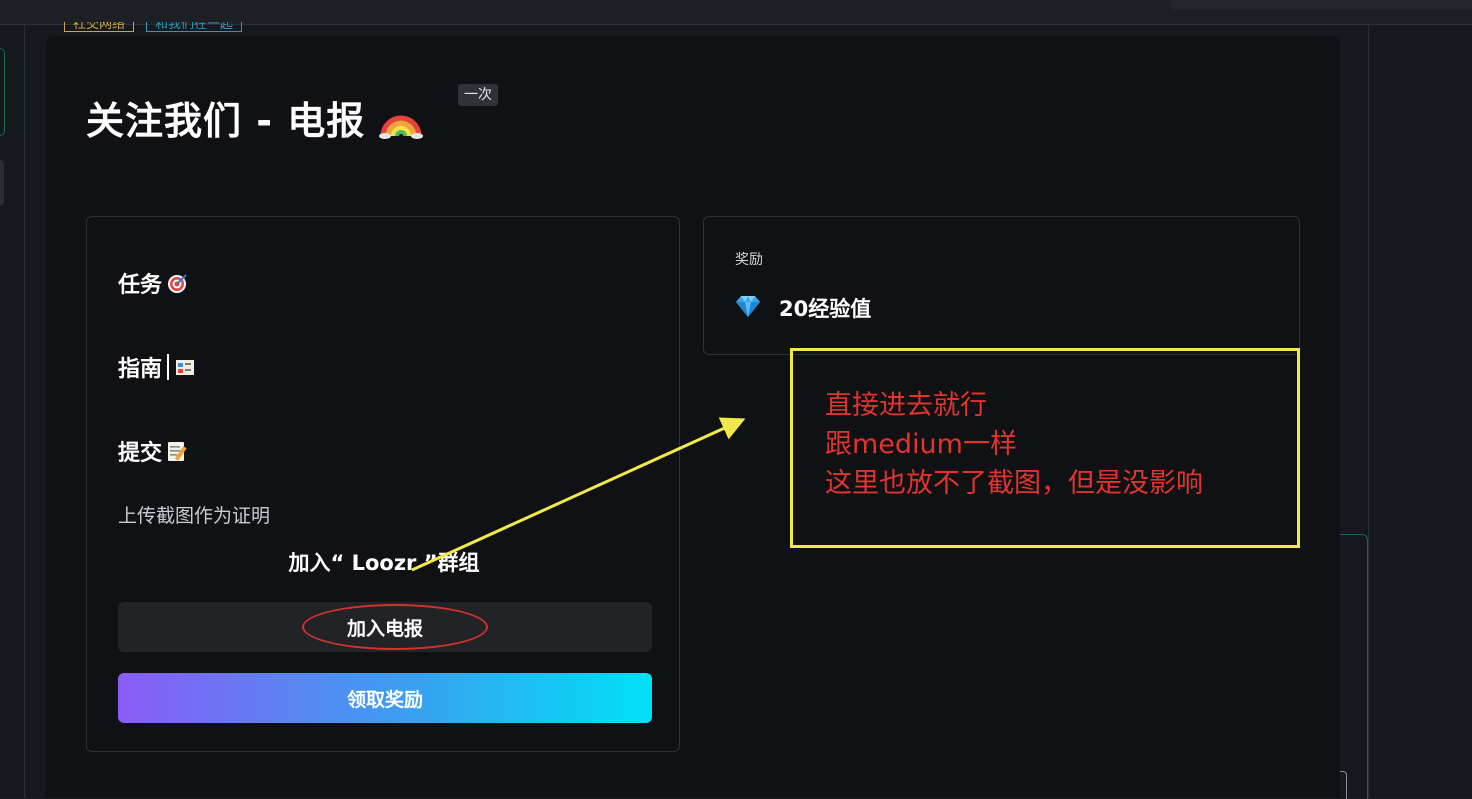 The width and height of the screenshot is (1472, 799). Describe the element at coordinates (825, 309) in the screenshot. I see `reward-value: 20经验值` at that location.